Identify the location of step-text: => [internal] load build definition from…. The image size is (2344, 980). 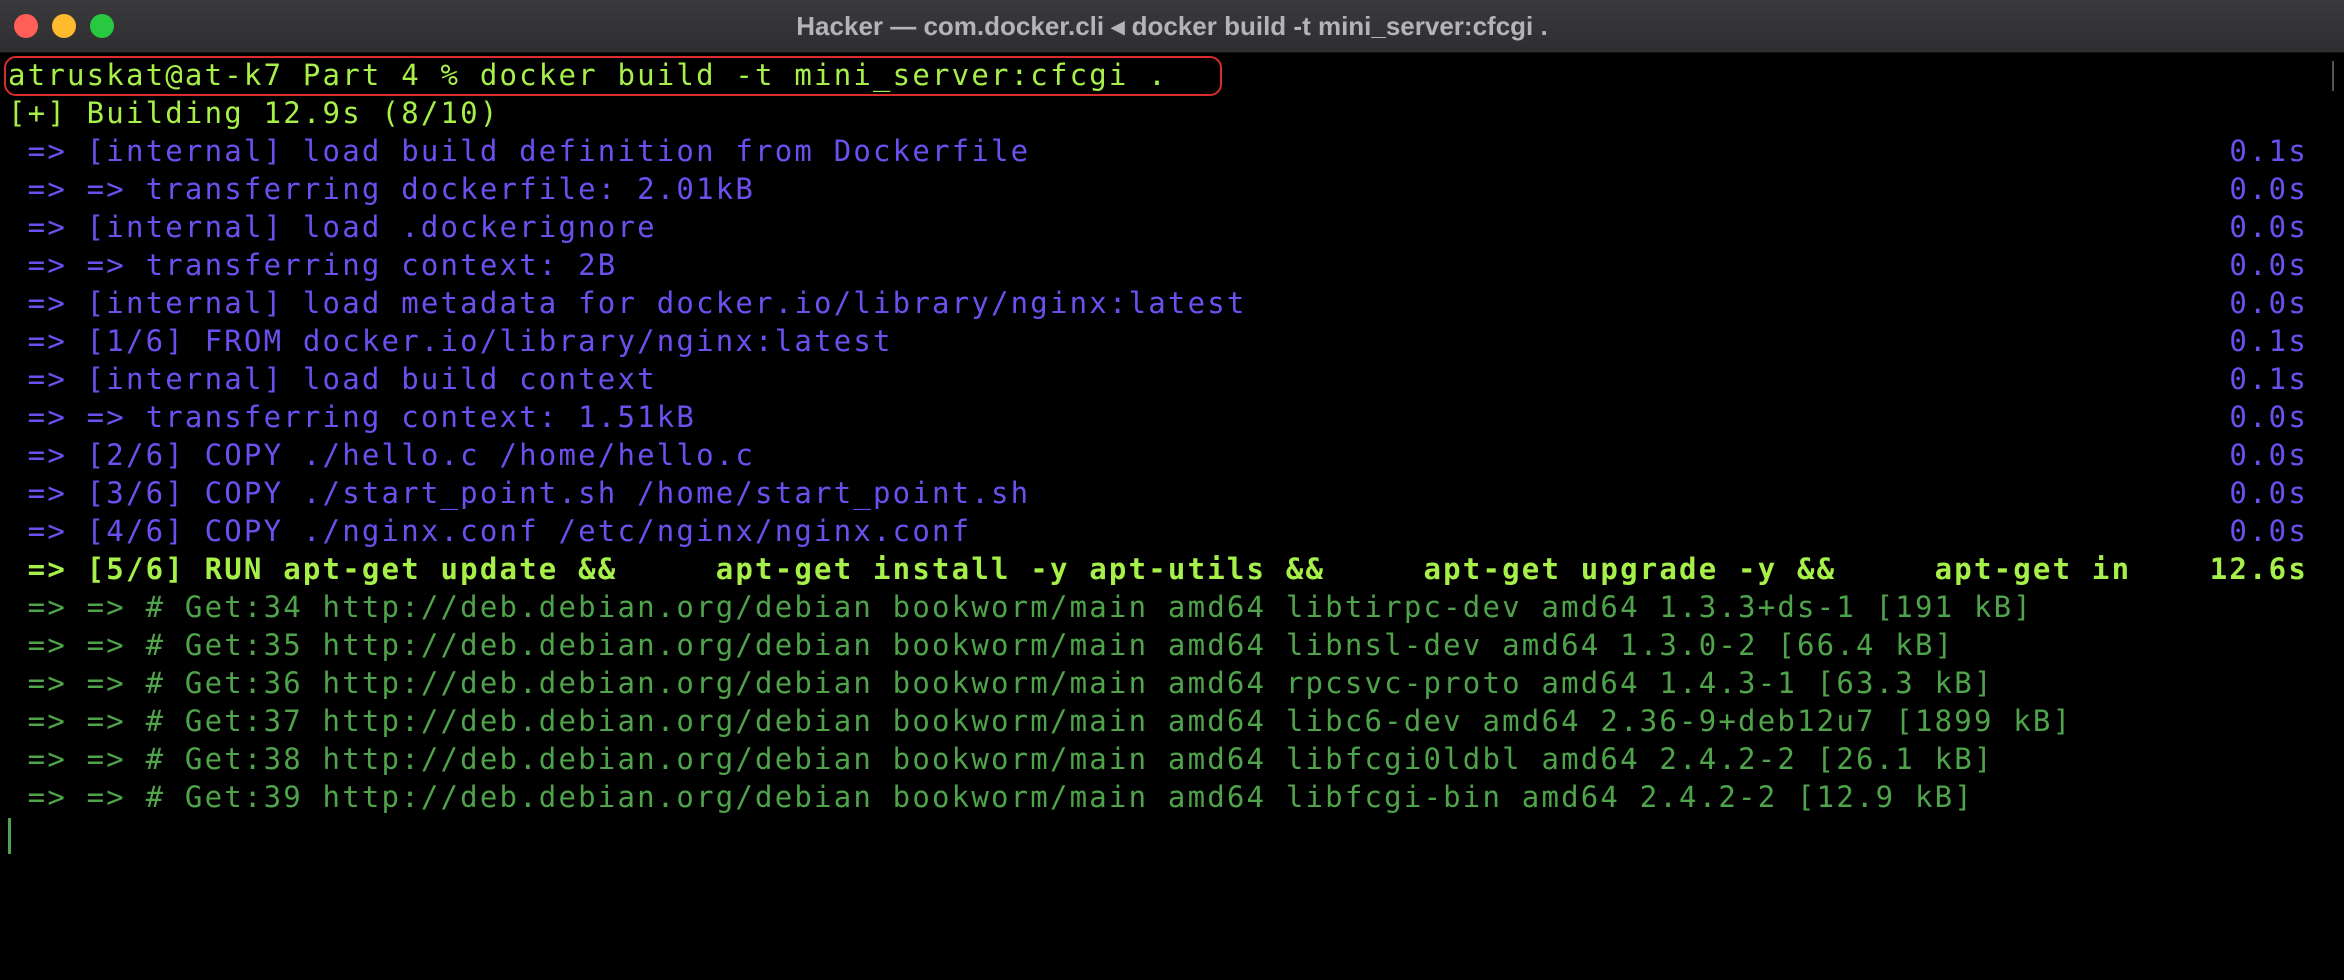
(519, 151).